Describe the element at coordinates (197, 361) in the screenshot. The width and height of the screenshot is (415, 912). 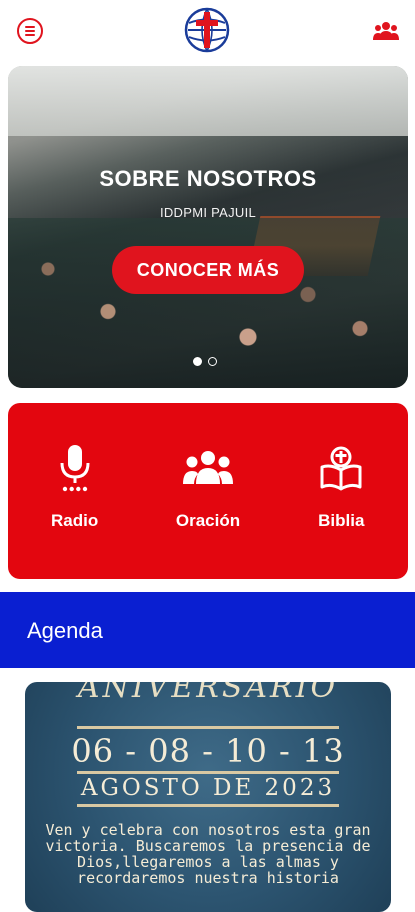
I see `carousel-dot-active` at that location.